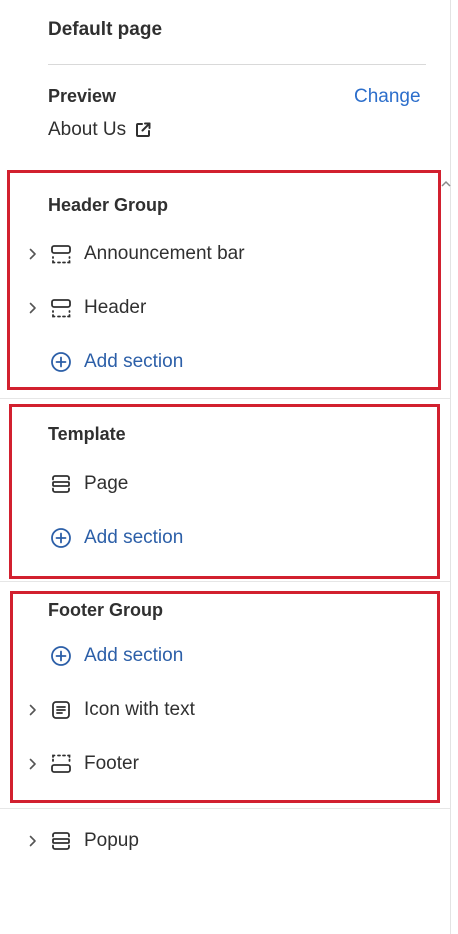 The height and width of the screenshot is (934, 458). I want to click on section-item-popup: Popup, so click(69, 841).